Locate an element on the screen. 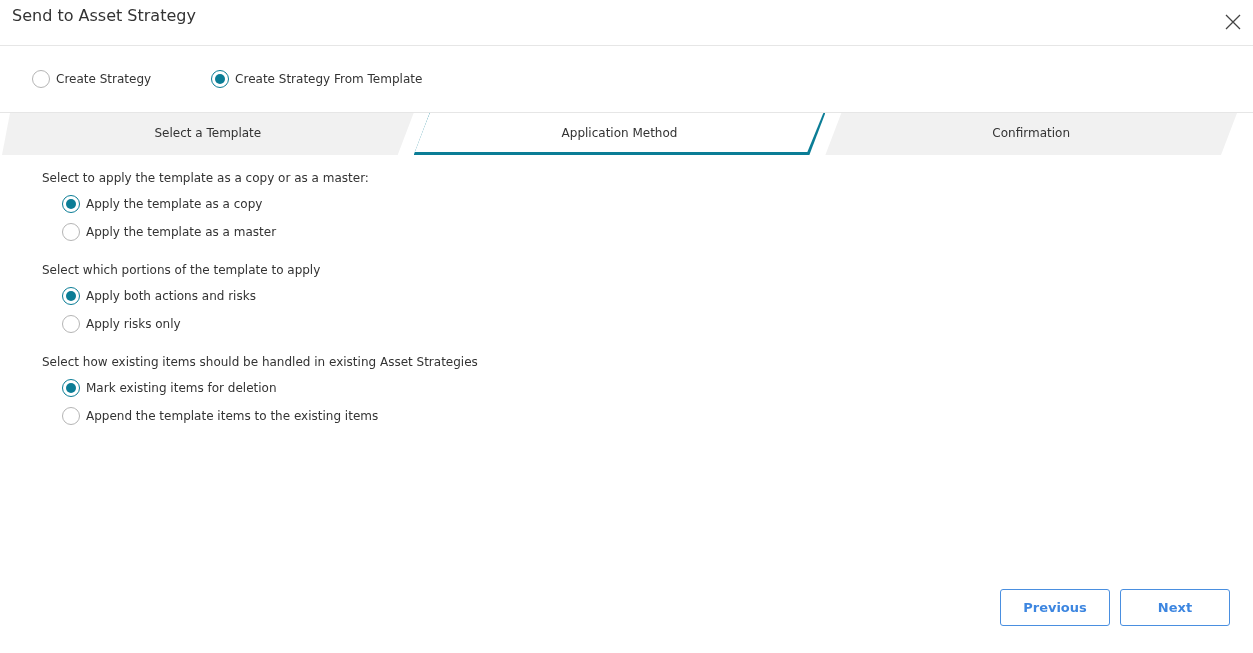  radio-label: Apply the template as a copy is located at coordinates (174, 204).